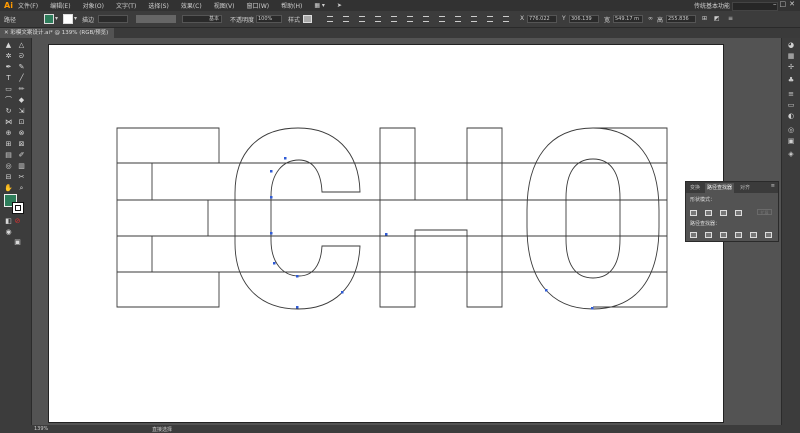  I want to click on brushes-panel-icon: ✢, so click(791, 67).